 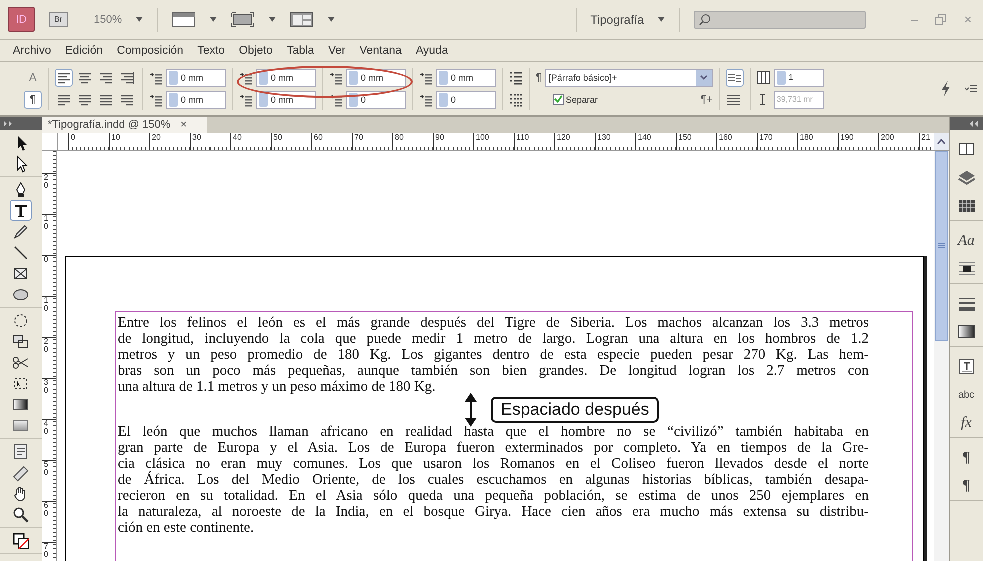 What do you see at coordinates (807, 137) in the screenshot?
I see `ruler-label: 180` at bounding box center [807, 137].